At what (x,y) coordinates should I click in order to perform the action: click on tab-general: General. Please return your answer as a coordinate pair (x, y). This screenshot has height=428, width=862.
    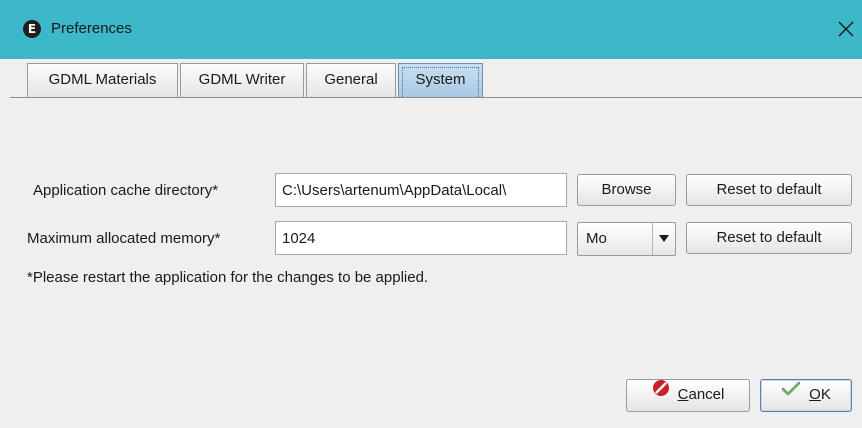
    Looking at the image, I should click on (351, 80).